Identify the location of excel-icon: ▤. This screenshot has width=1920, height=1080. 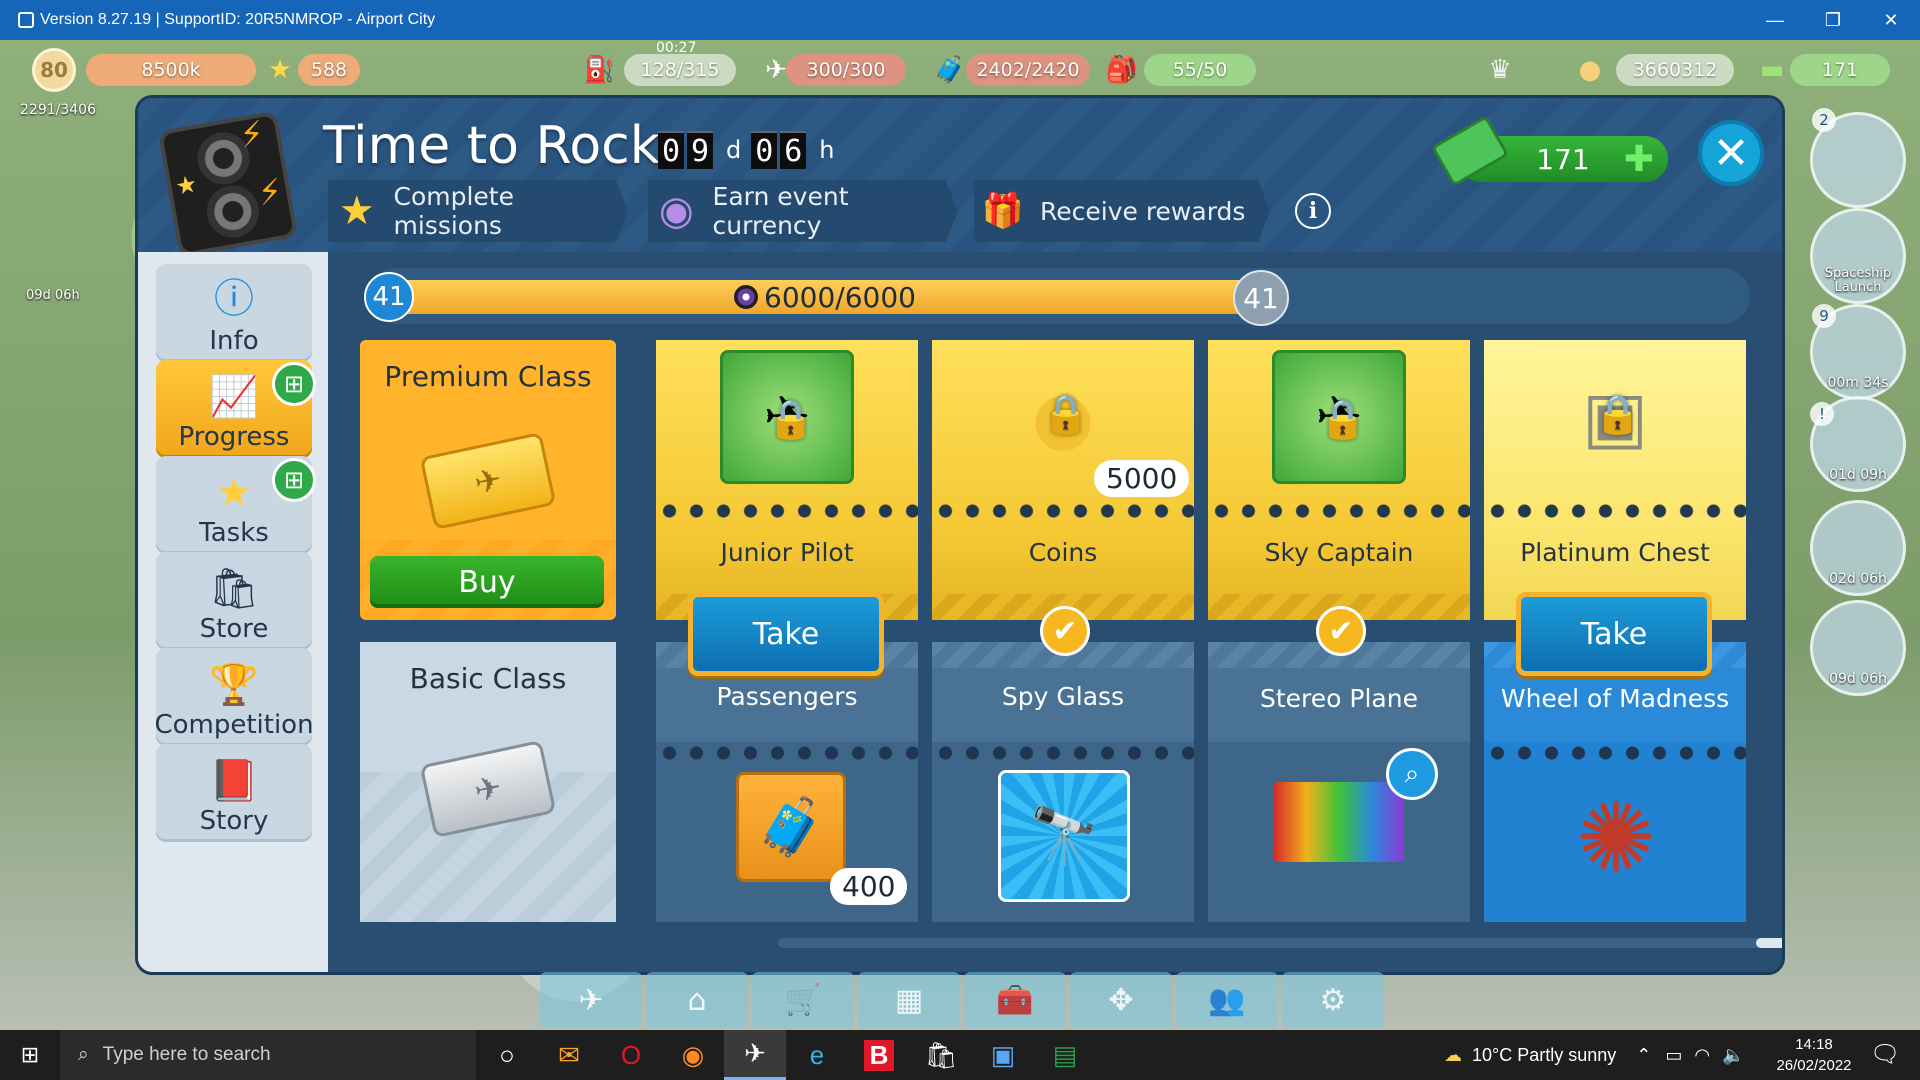
(1065, 1055).